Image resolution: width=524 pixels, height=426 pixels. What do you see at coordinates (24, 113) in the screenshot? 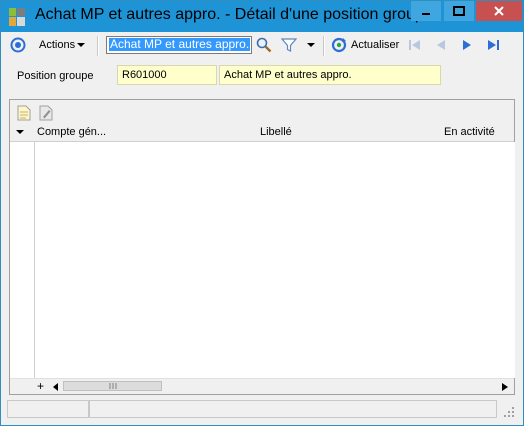
I see `new-document-icon` at bounding box center [24, 113].